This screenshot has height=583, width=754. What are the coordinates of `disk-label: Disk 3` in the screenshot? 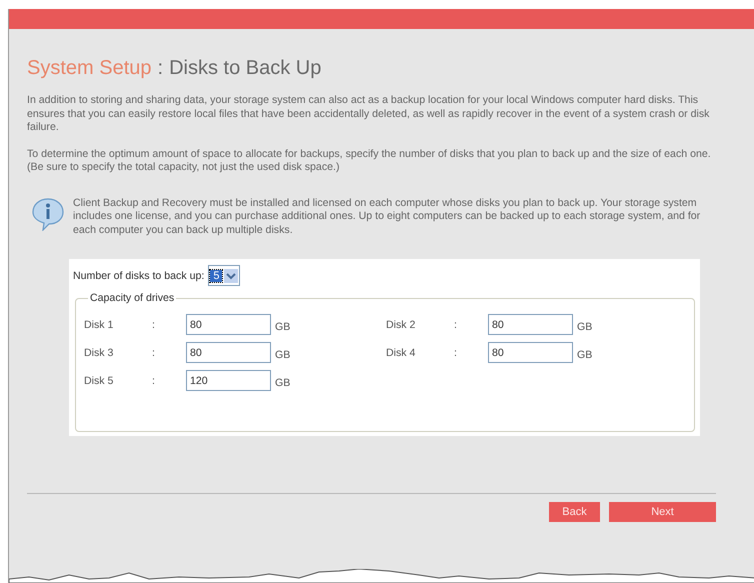 It's located at (99, 352).